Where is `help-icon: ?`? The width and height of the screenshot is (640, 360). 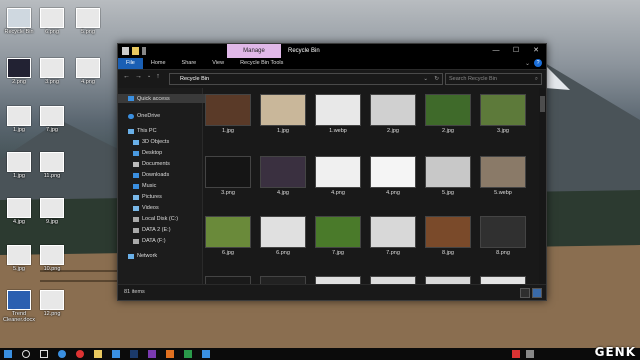
help-icon: ? is located at coordinates (538, 63).